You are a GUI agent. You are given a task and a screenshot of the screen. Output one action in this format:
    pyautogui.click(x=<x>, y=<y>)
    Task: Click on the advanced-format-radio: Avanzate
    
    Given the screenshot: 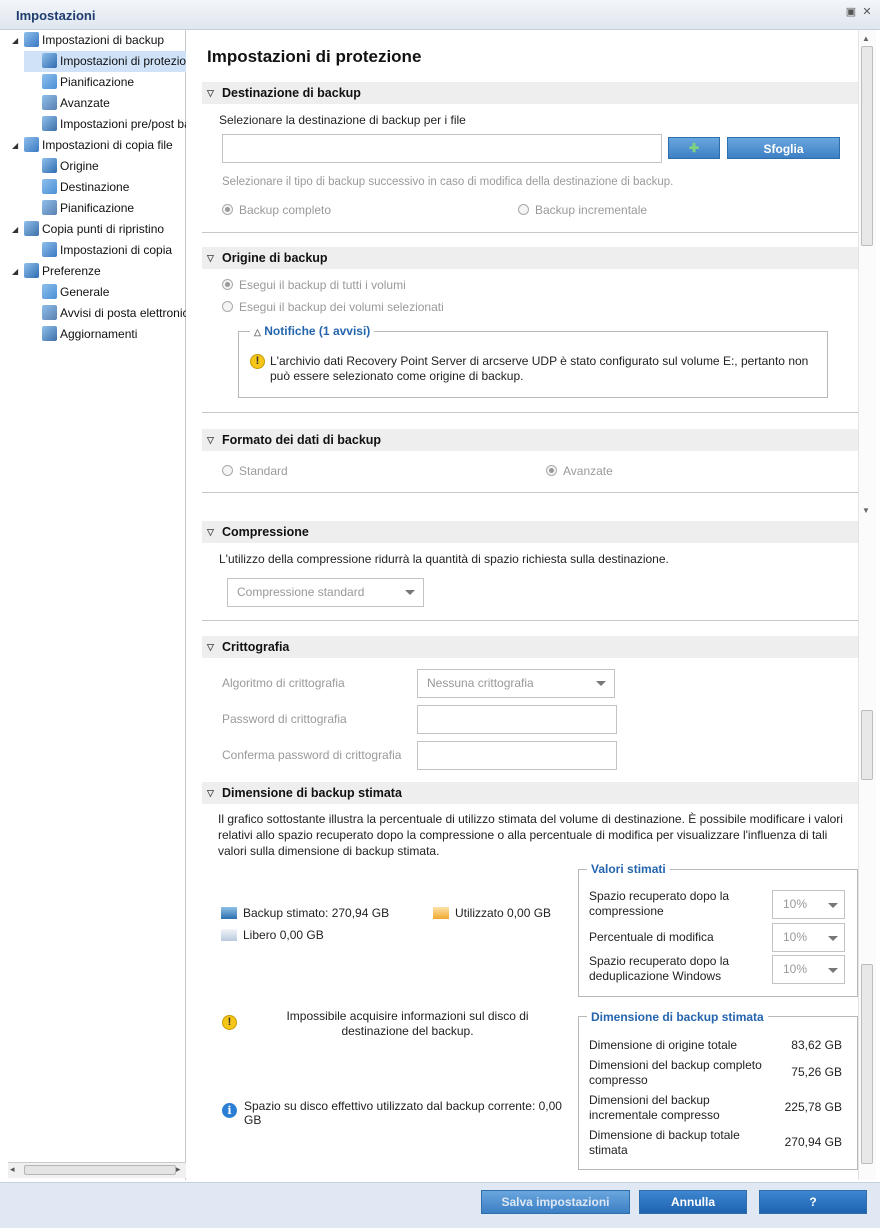 What is the action you would take?
    pyautogui.click(x=579, y=471)
    